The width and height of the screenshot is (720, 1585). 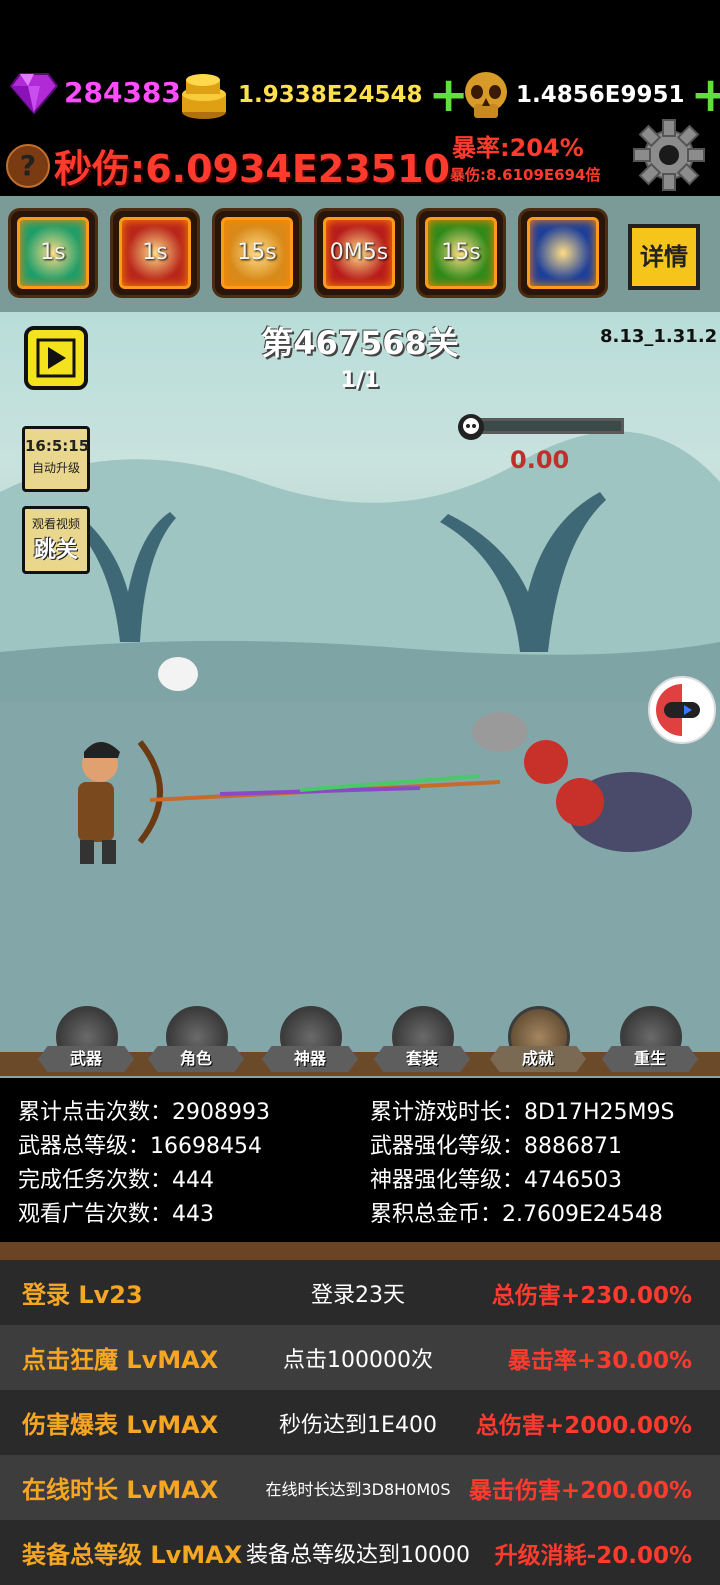 I want to click on achievement-desc: 装备总等级达到10000, so click(x=358, y=1555).